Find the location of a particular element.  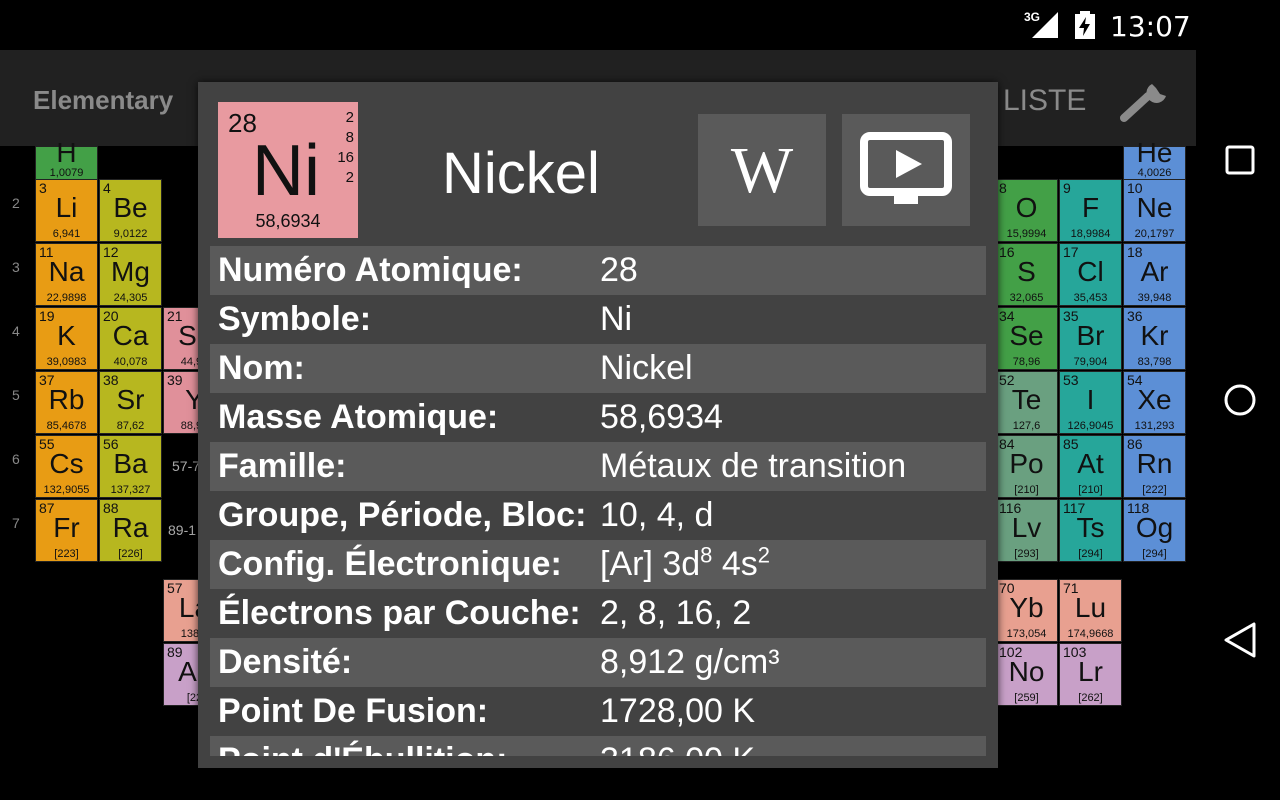

cell-mass: [210] is located at coordinates (1090, 490).